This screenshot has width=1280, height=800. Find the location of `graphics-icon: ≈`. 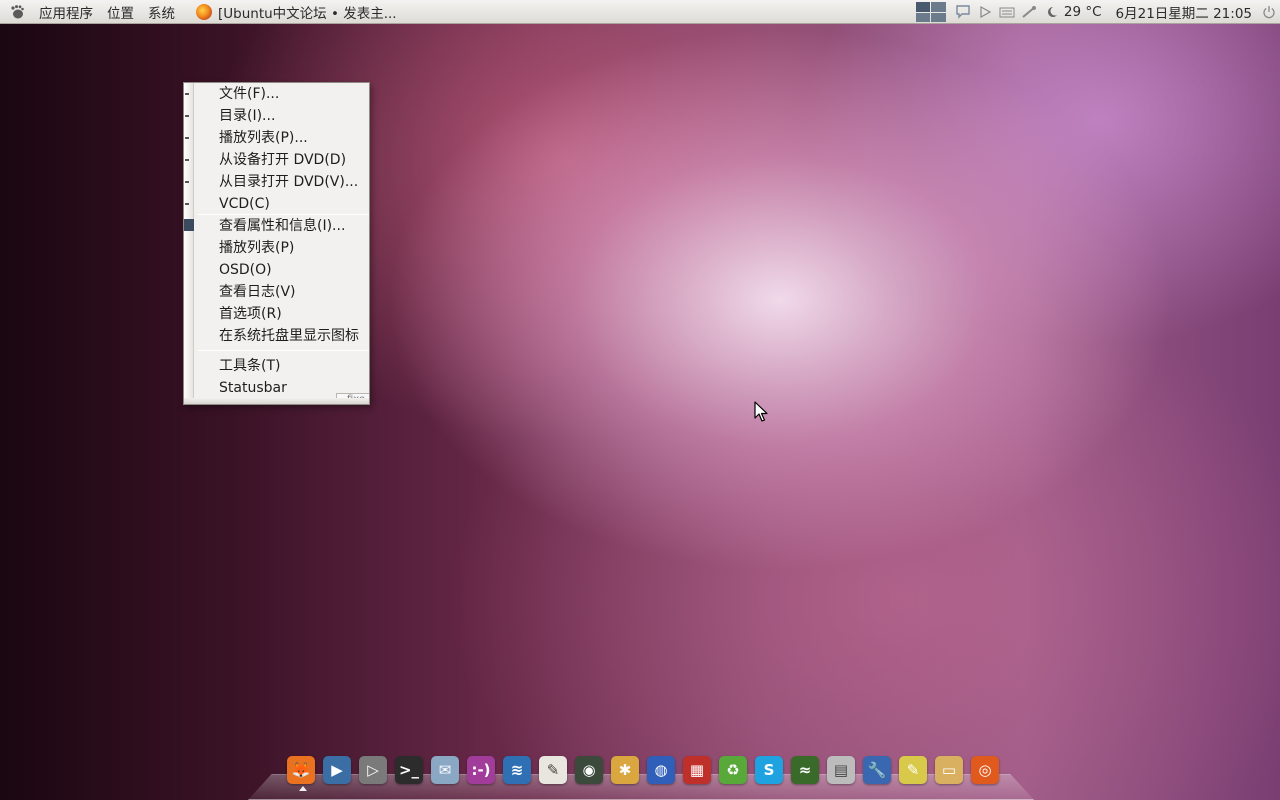

graphics-icon: ≈ is located at coordinates (805, 770).